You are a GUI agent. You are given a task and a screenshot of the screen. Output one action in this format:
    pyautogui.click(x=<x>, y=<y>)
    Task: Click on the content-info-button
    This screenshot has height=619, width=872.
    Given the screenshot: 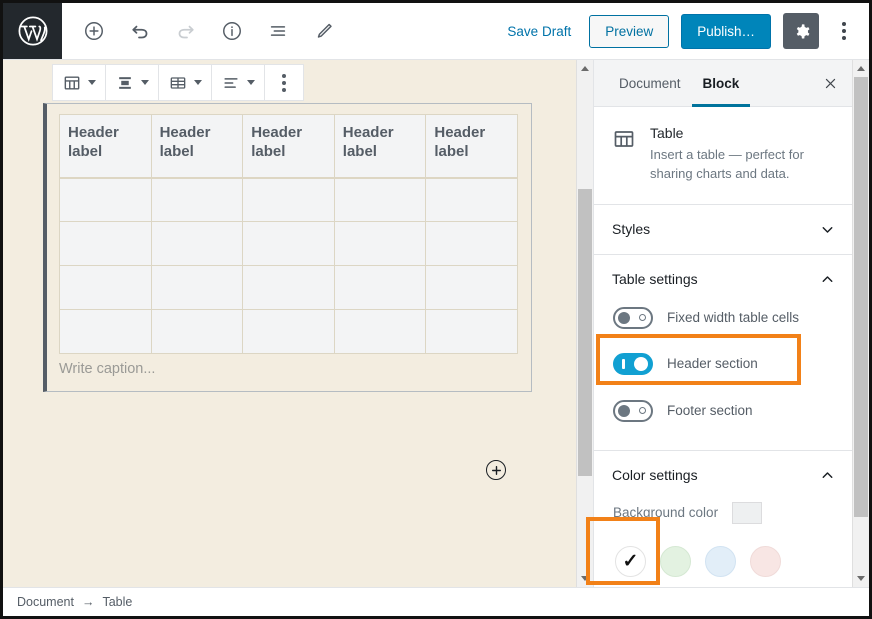 What is the action you would take?
    pyautogui.click(x=232, y=31)
    